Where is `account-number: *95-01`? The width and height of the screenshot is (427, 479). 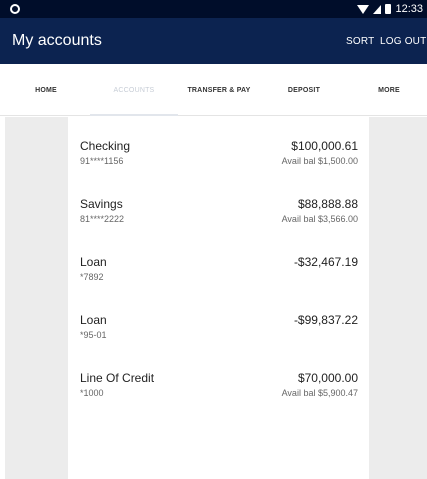 account-number: *95-01 is located at coordinates (93, 335).